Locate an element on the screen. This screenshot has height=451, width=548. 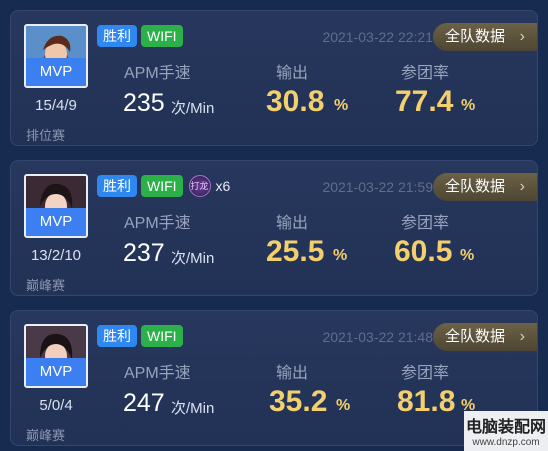
kda-value: 13/2/10 is located at coordinates (56, 255).